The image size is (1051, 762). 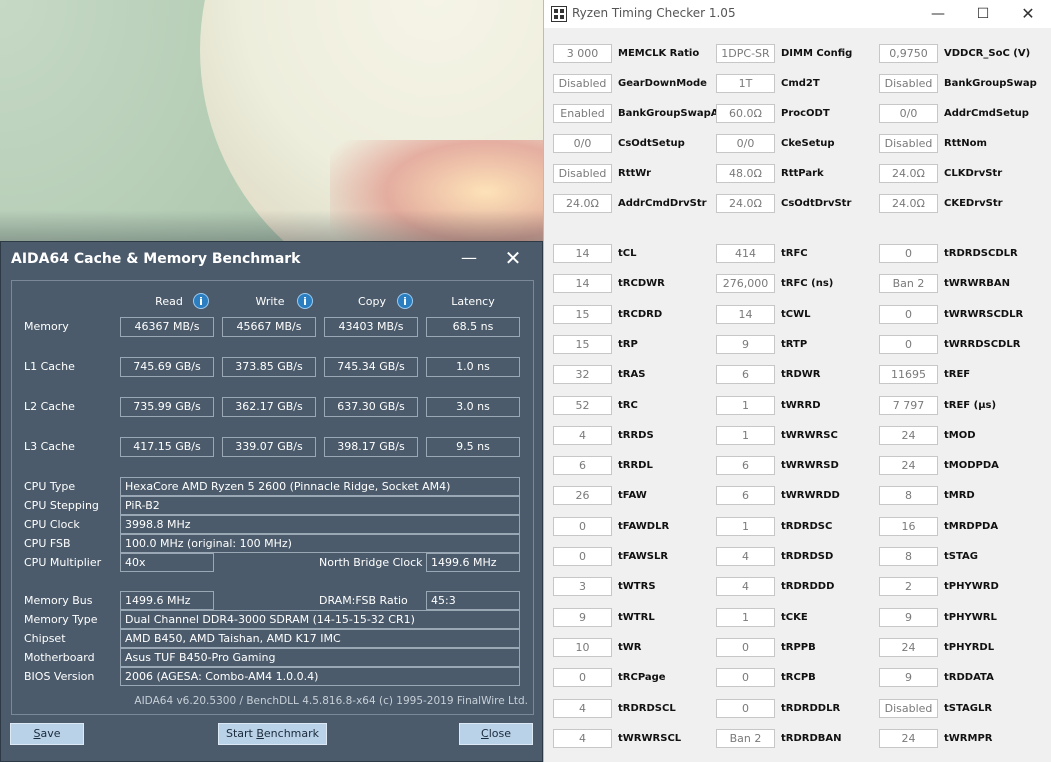 I want to click on rtc-window-title: Ryzen Timing Checker 1.05, so click(x=654, y=13).